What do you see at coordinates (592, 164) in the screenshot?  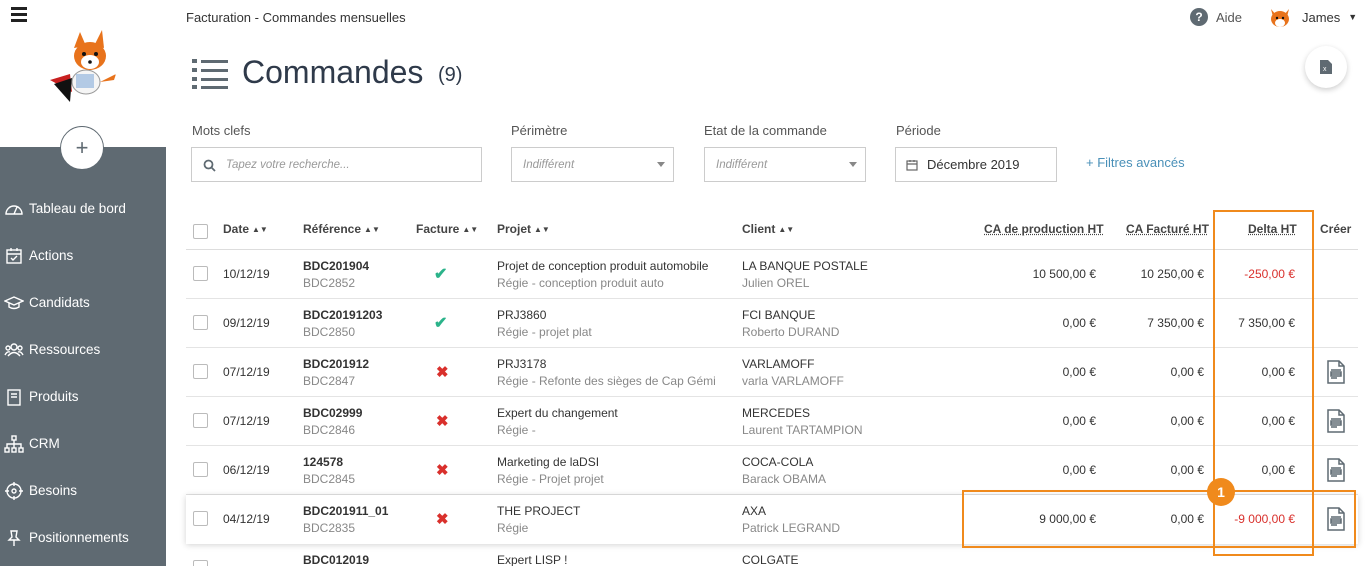 I see `perimetre-select: Indifférent` at bounding box center [592, 164].